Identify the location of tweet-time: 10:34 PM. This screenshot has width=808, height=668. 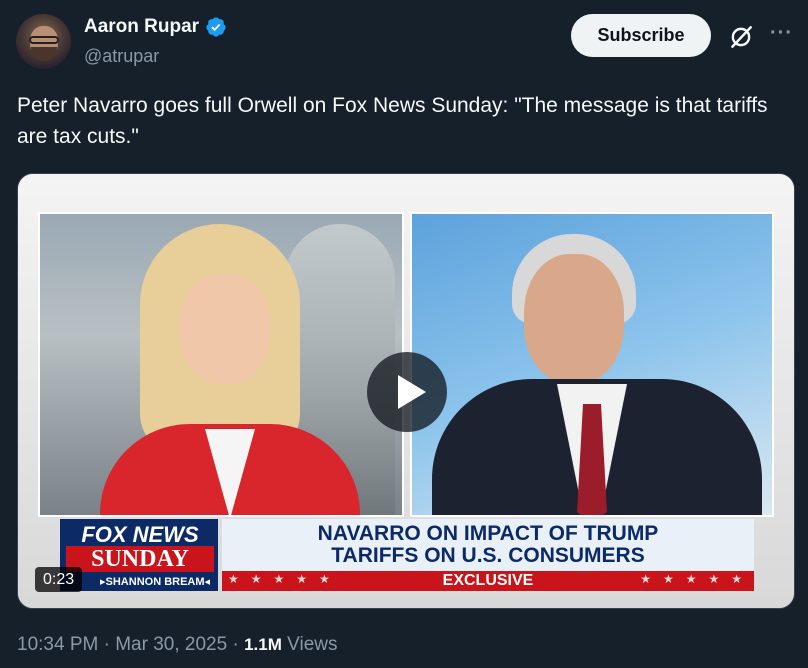
(57, 644).